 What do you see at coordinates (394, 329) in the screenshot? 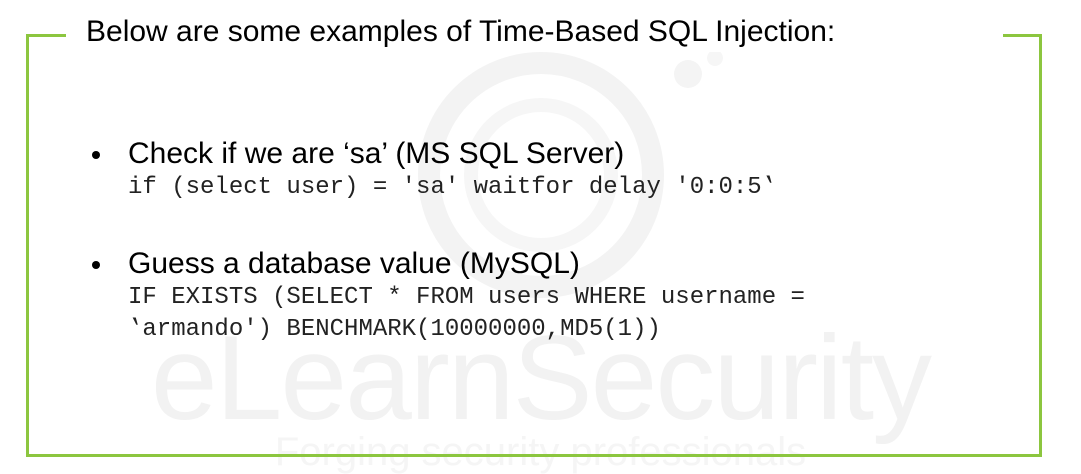
I see `code-line: ‛armando') BENCHMARK(10000000,MD5(1))` at bounding box center [394, 329].